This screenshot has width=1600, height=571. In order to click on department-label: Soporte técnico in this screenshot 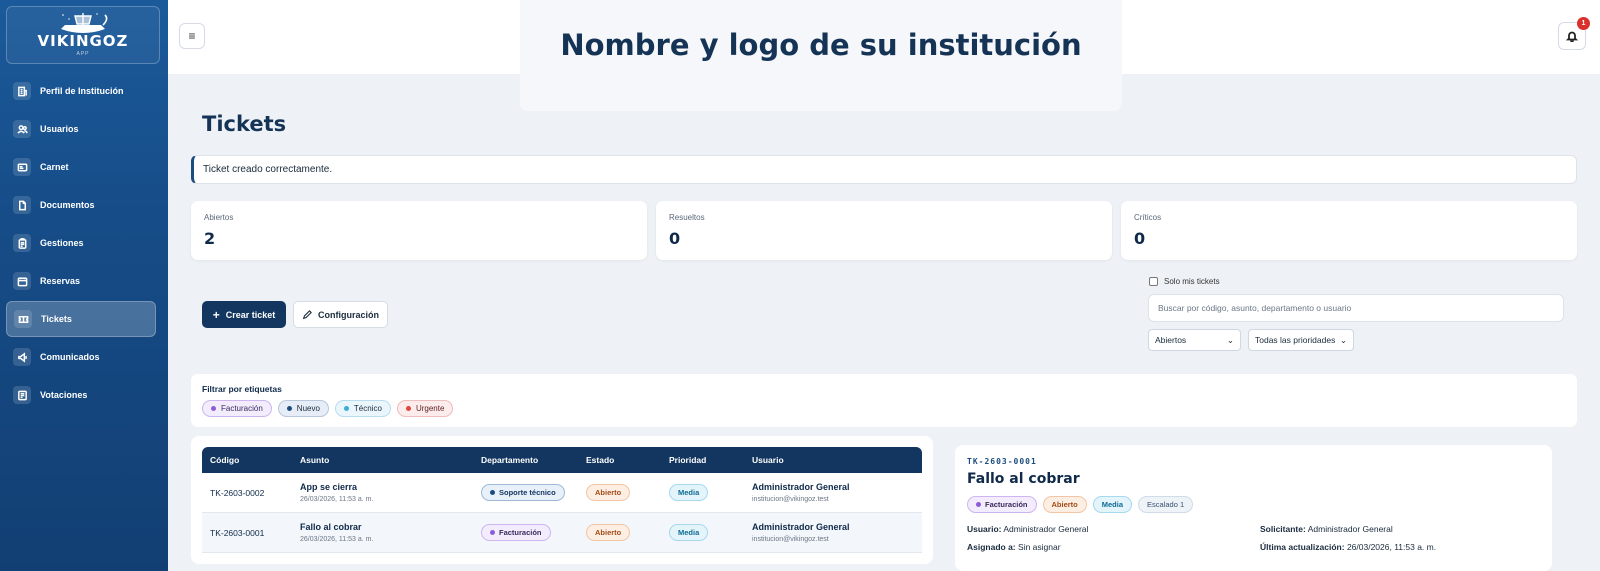, I will do `click(527, 492)`.